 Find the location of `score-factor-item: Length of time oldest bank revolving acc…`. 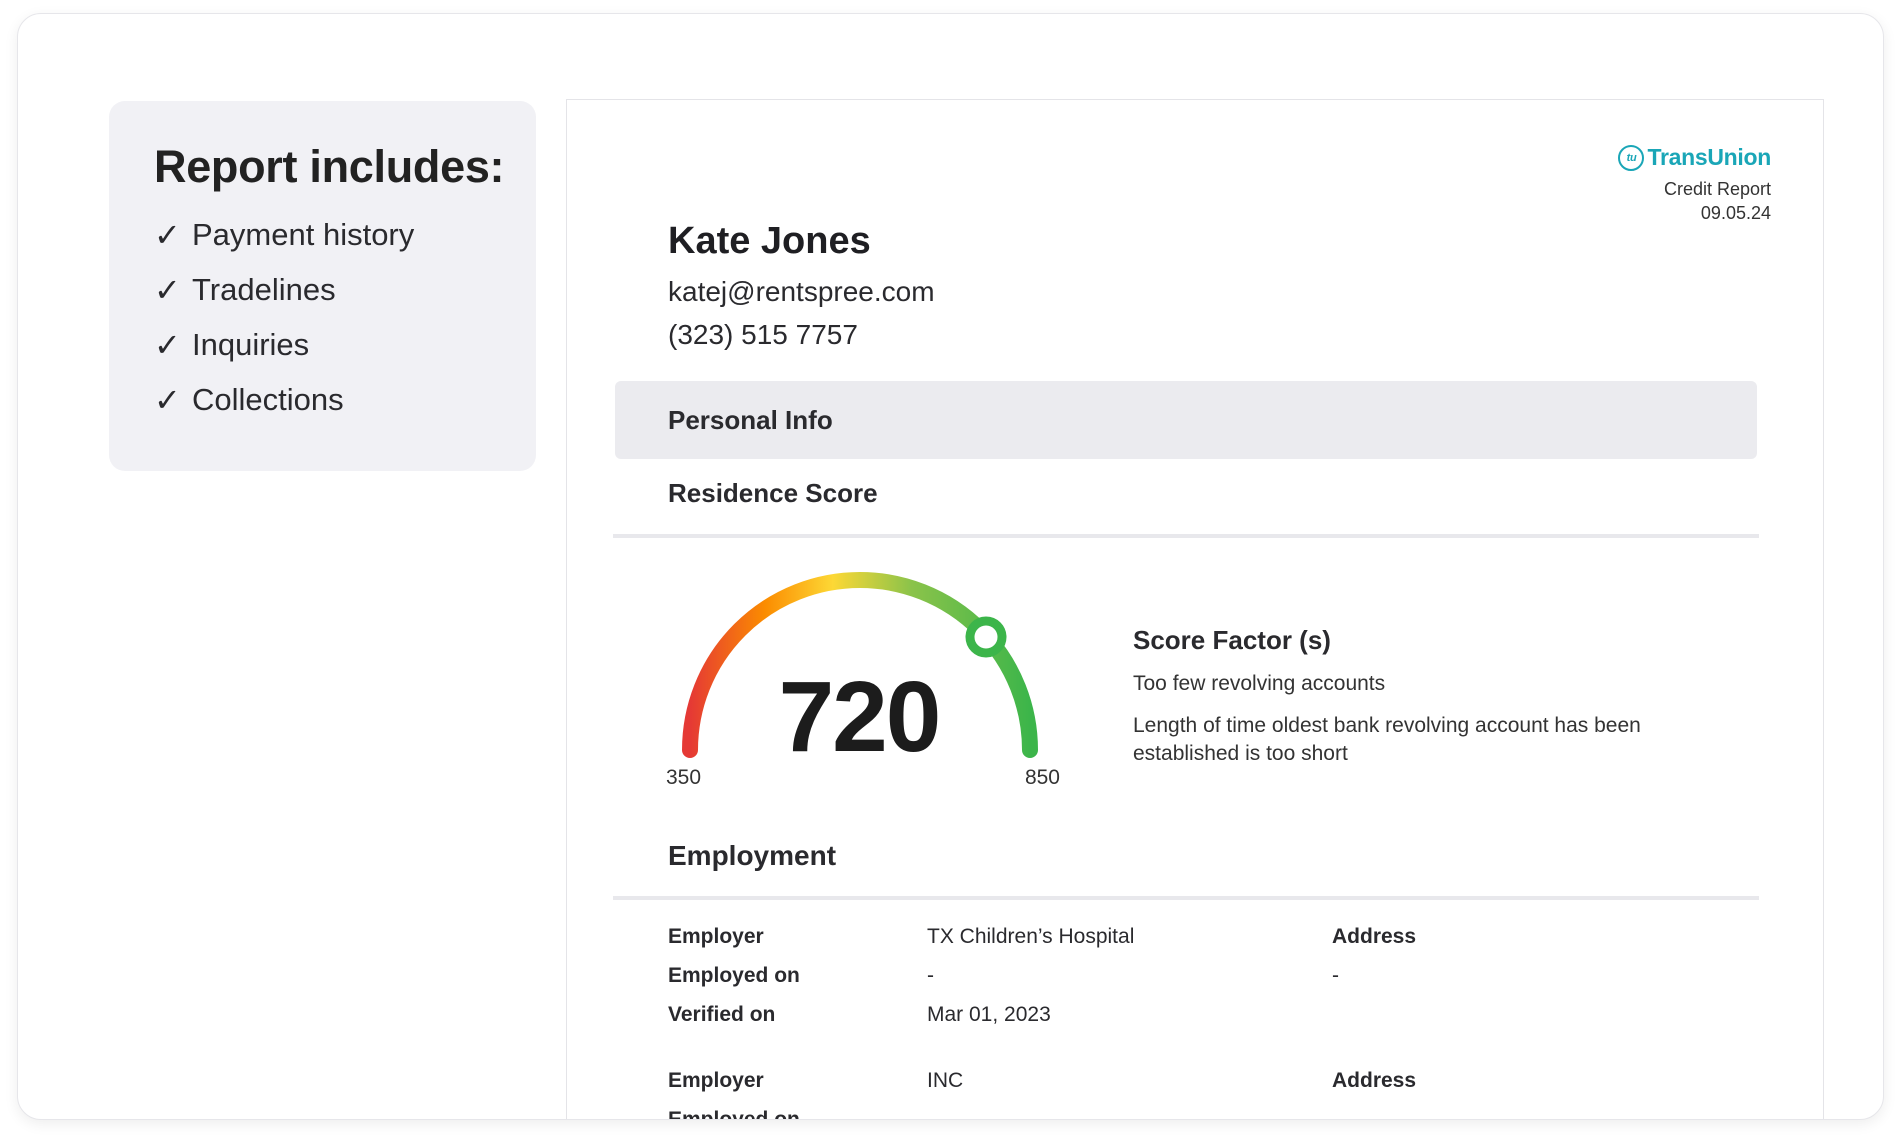

score-factor-item: Length of time oldest bank revolving acc… is located at coordinates (1387, 739).